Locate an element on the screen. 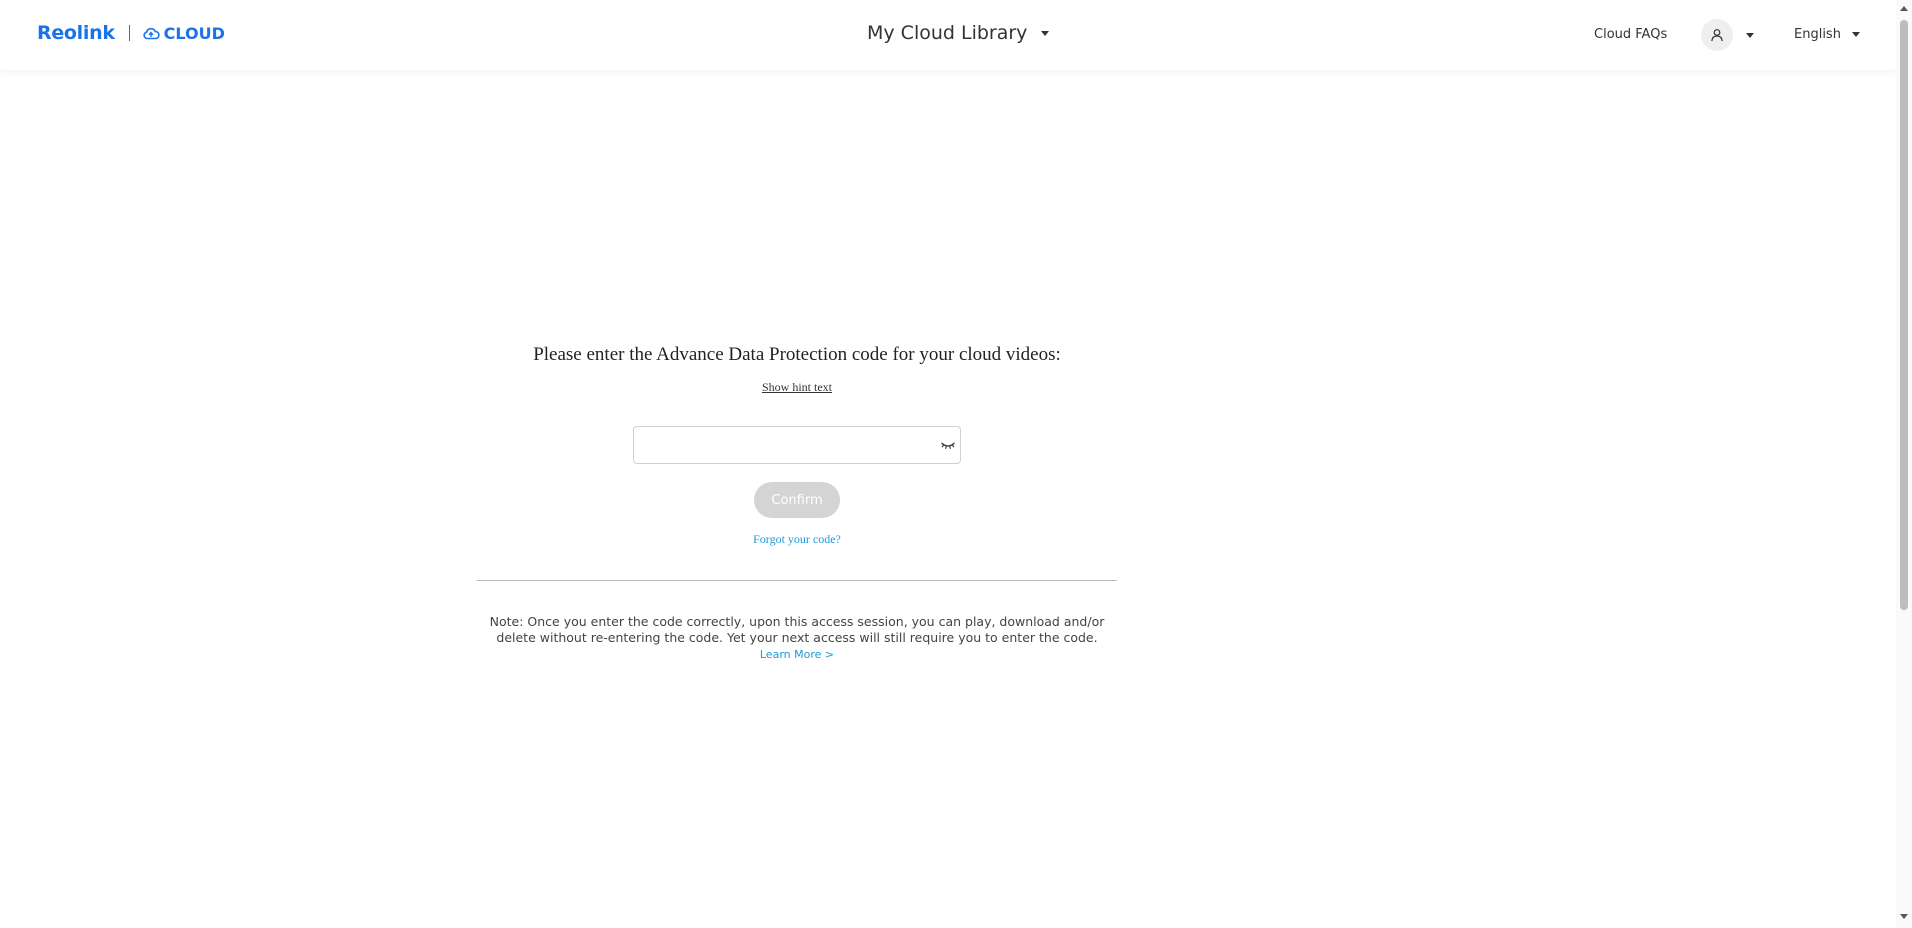  cloud-product-logo: CLOUD is located at coordinates (183, 33).